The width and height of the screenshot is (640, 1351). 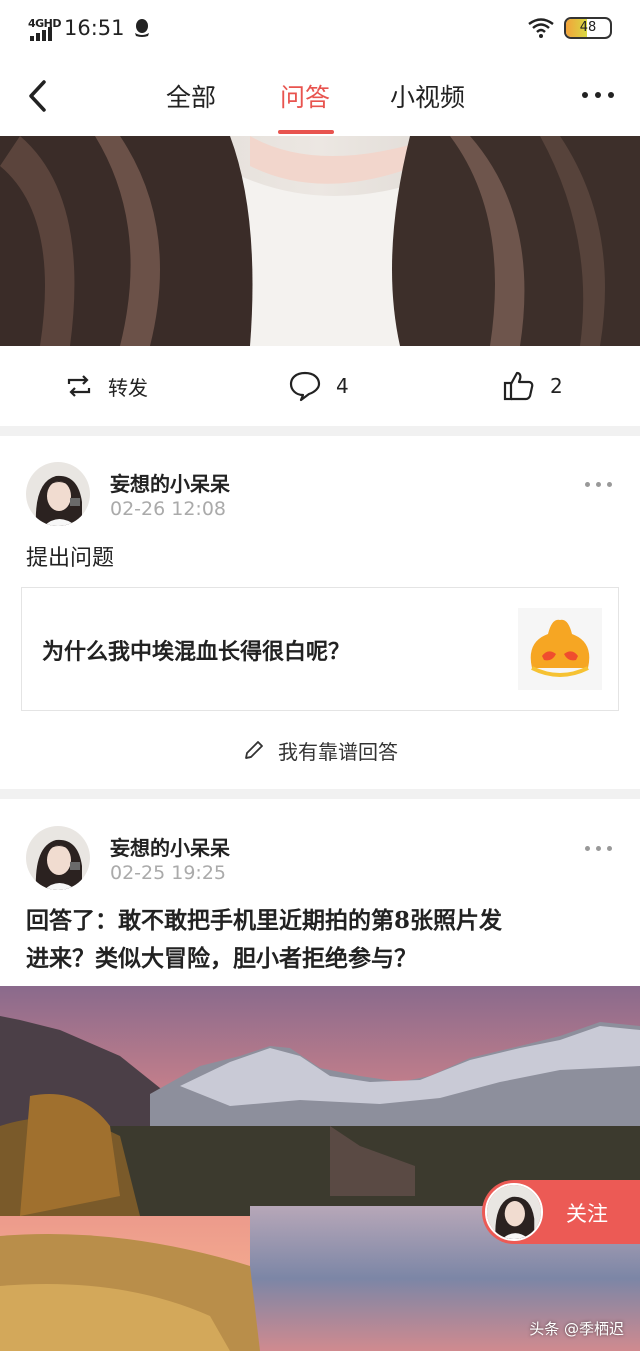 What do you see at coordinates (106, 386) in the screenshot?
I see `repost-button: 转发` at bounding box center [106, 386].